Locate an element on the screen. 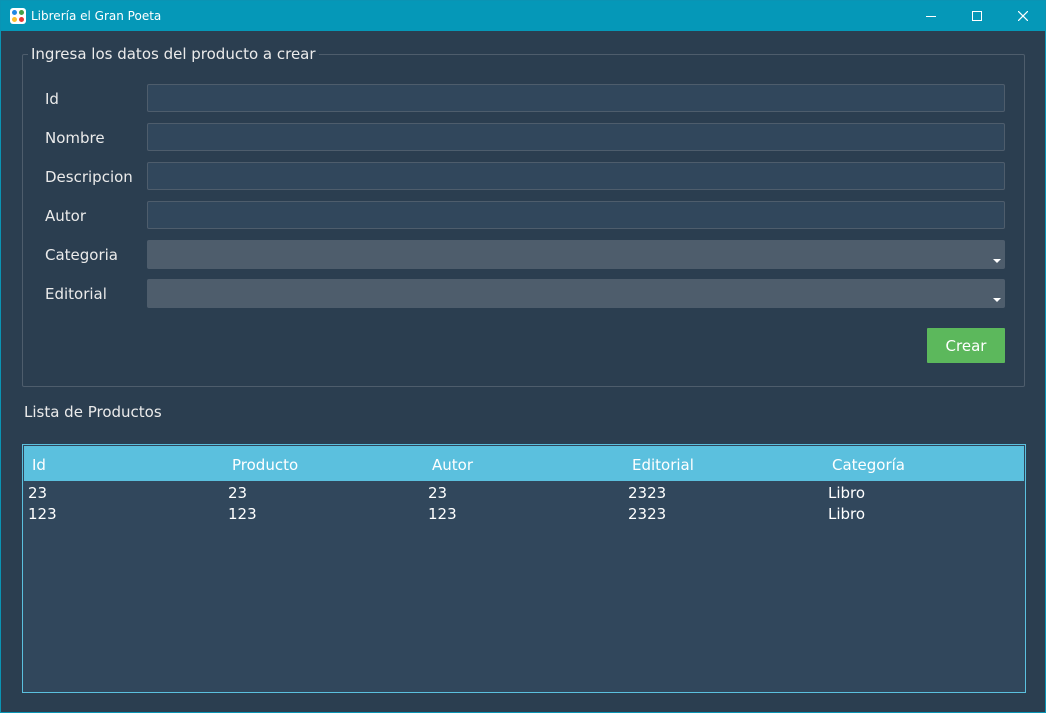 This screenshot has height=713, width=1046. autor-label: Autor is located at coordinates (65, 216).